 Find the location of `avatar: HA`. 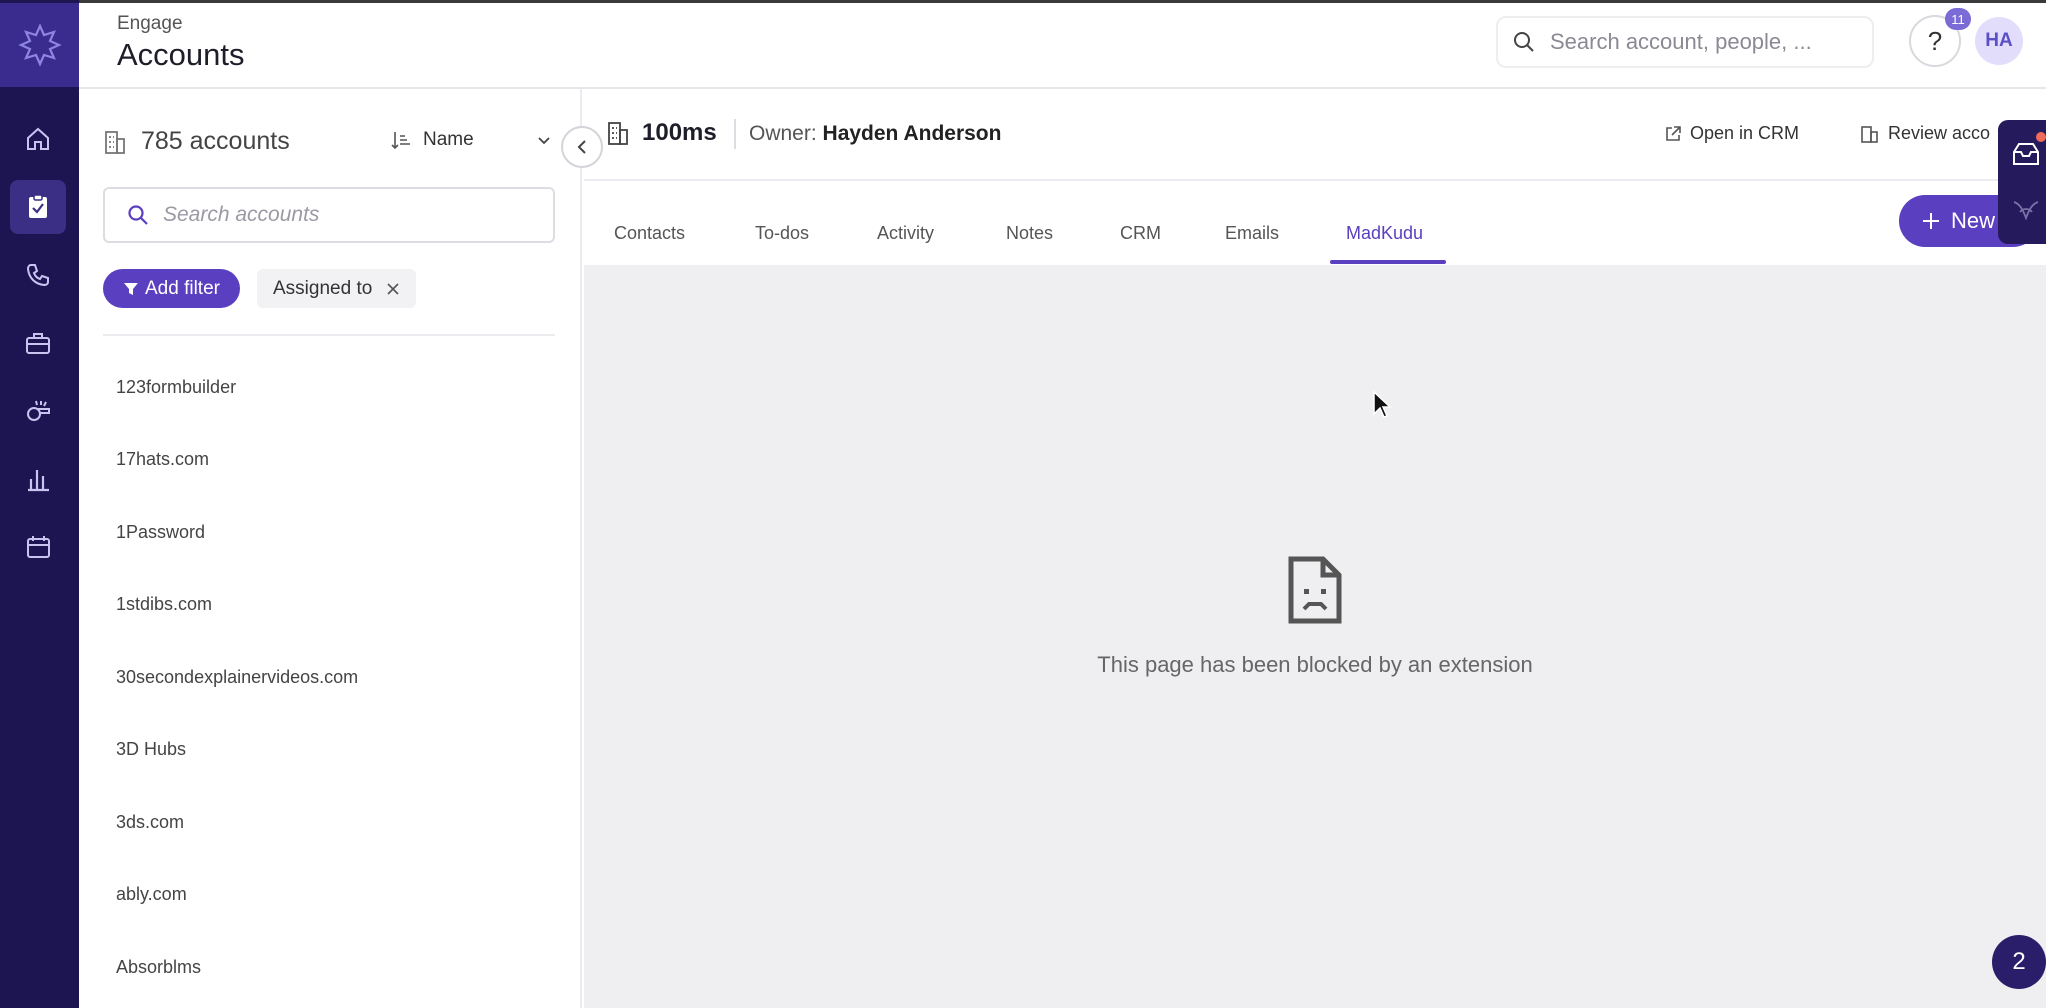

avatar: HA is located at coordinates (1999, 41).